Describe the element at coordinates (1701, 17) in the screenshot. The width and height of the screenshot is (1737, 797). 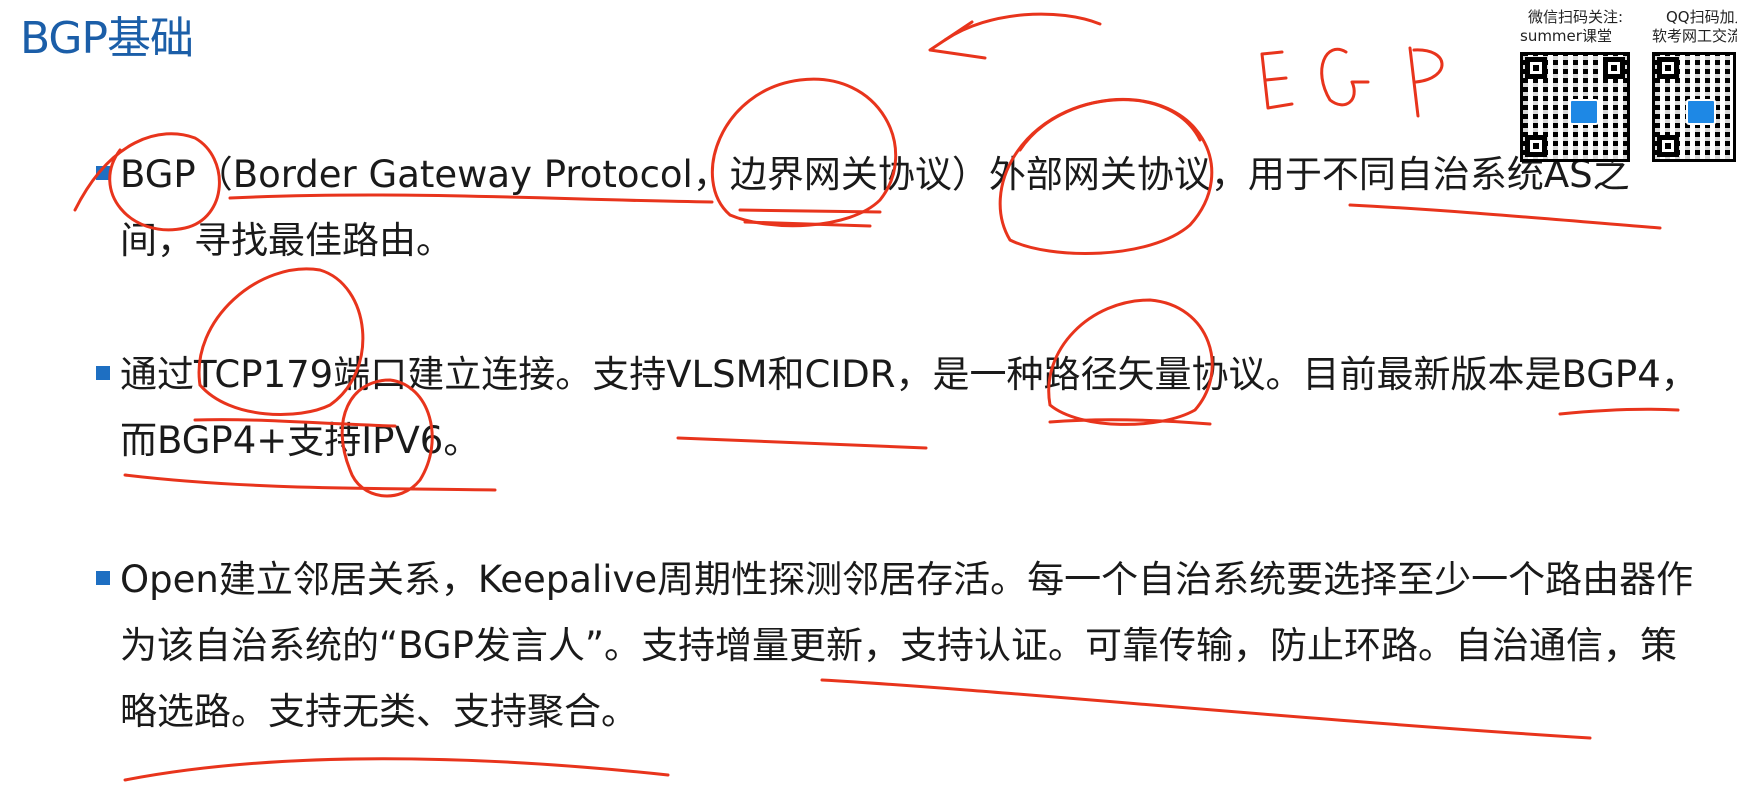
I see `qr-label-line1: QQ扫码加入` at that location.